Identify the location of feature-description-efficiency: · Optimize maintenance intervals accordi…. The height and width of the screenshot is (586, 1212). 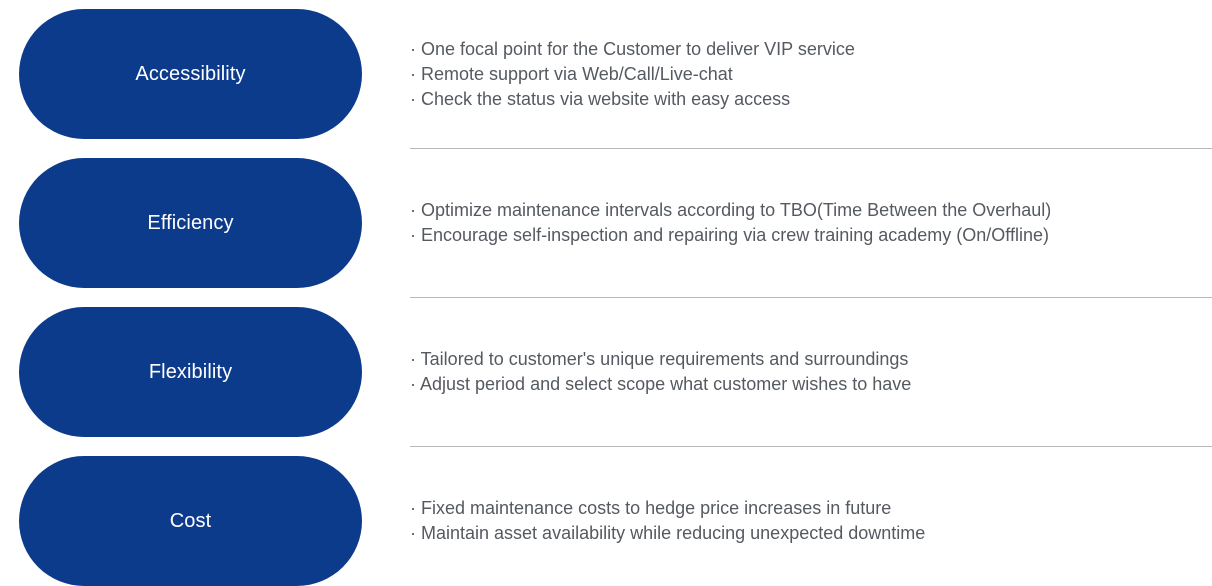
(811, 223).